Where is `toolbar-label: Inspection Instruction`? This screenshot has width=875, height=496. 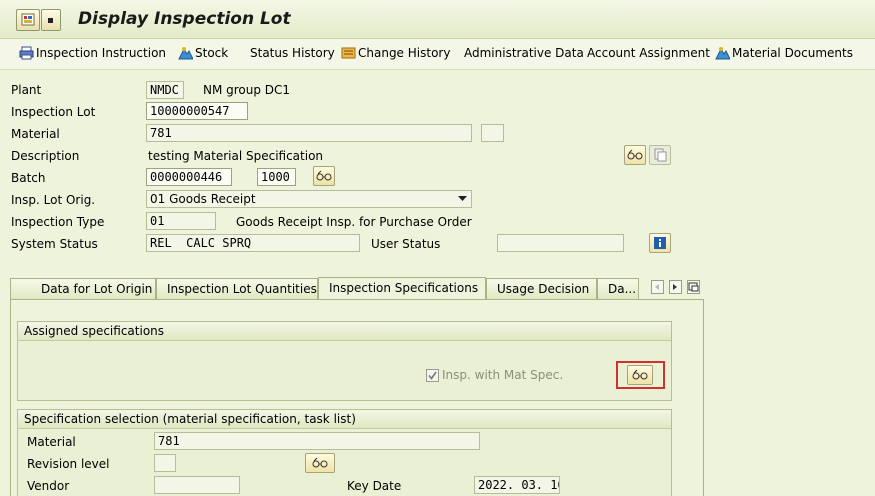 toolbar-label: Inspection Instruction is located at coordinates (101, 53).